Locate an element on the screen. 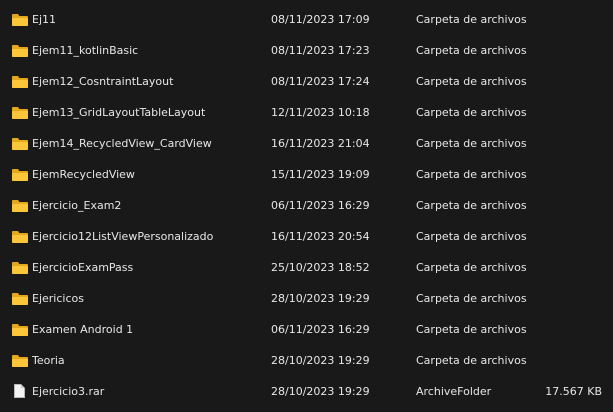 Image resolution: width=613 pixels, height=412 pixels. file-name: EjercicioExamPass is located at coordinates (83, 267).